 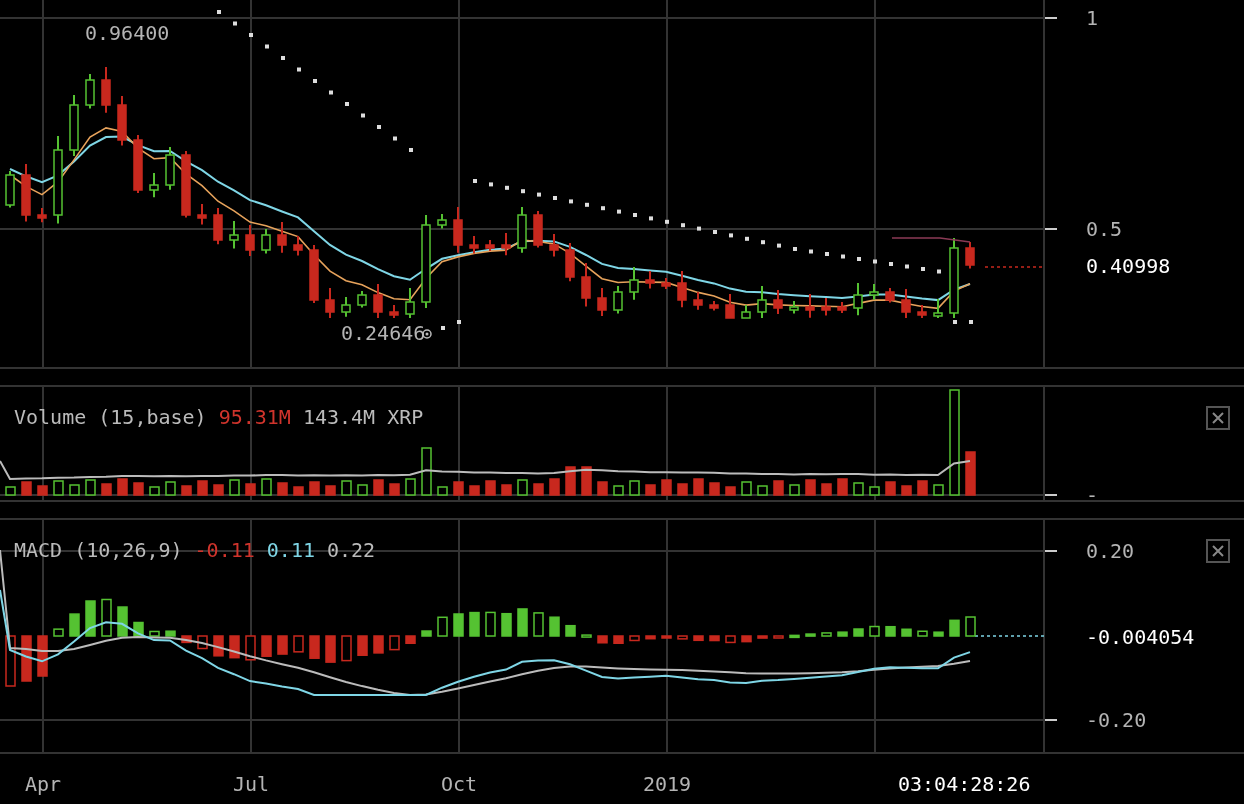 What do you see at coordinates (667, 784) in the screenshot?
I see `time-label: 2019` at bounding box center [667, 784].